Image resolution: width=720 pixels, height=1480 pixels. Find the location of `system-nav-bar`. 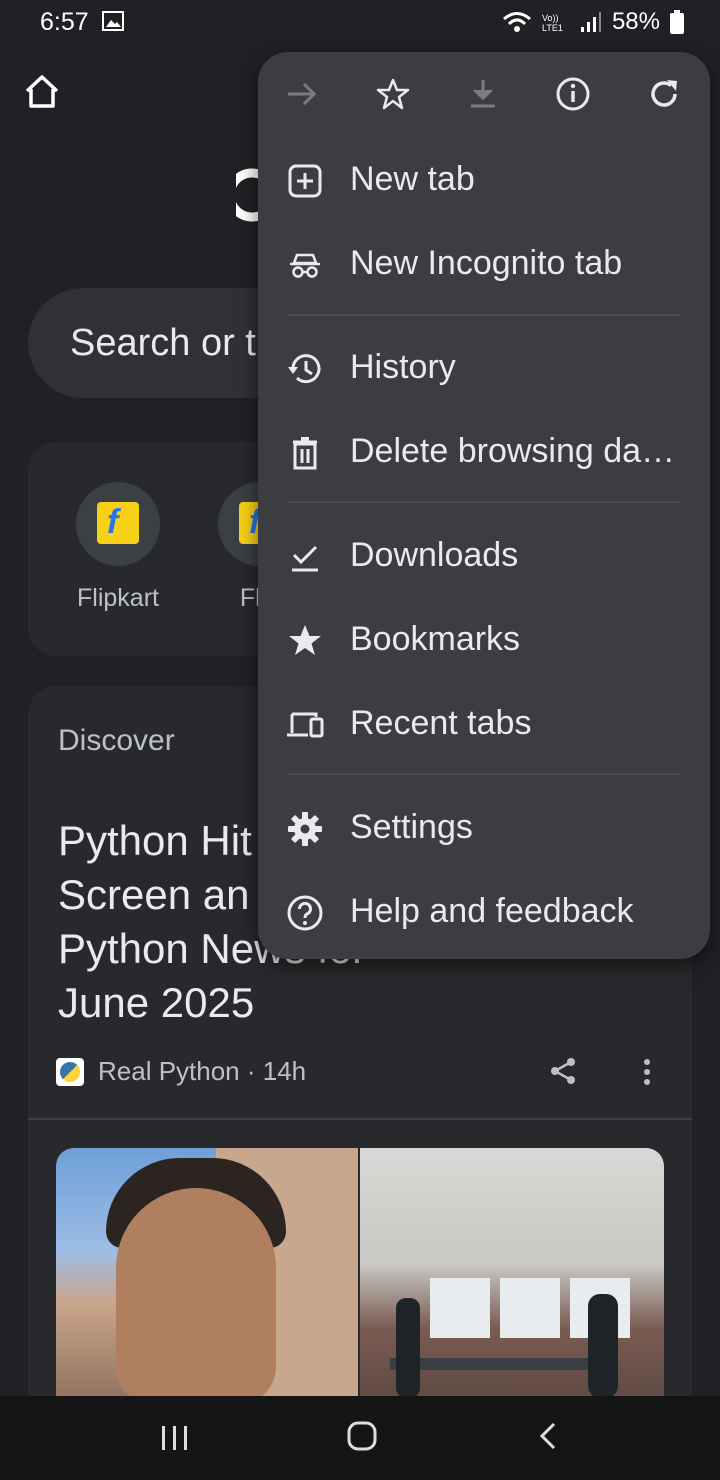

system-nav-bar is located at coordinates (360, 1438).